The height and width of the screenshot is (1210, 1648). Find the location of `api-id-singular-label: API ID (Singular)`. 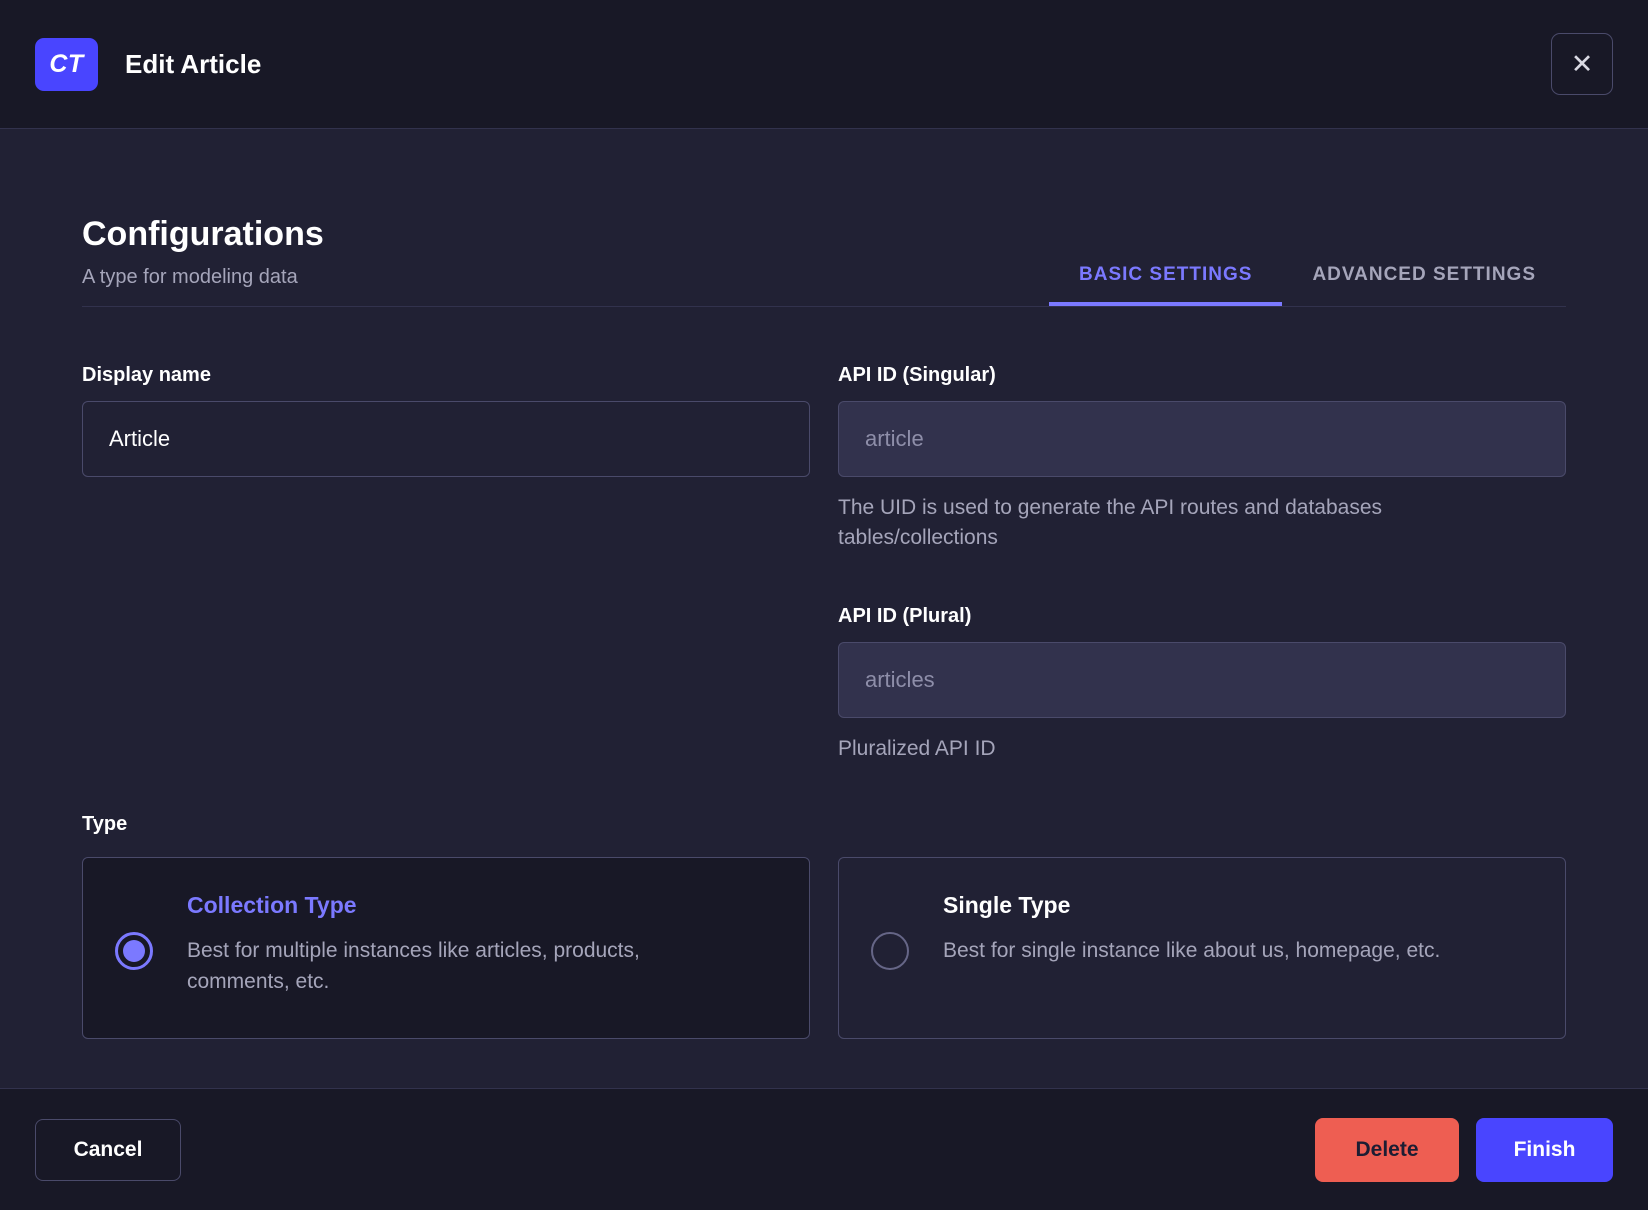

api-id-singular-label: API ID (Singular) is located at coordinates (917, 375).